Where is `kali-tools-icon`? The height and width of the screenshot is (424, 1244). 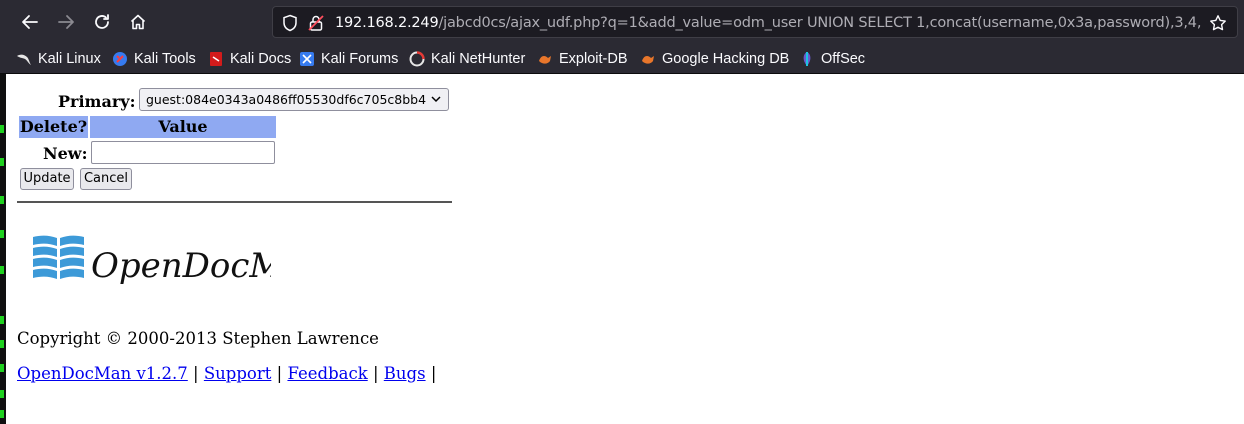 kali-tools-icon is located at coordinates (120, 59).